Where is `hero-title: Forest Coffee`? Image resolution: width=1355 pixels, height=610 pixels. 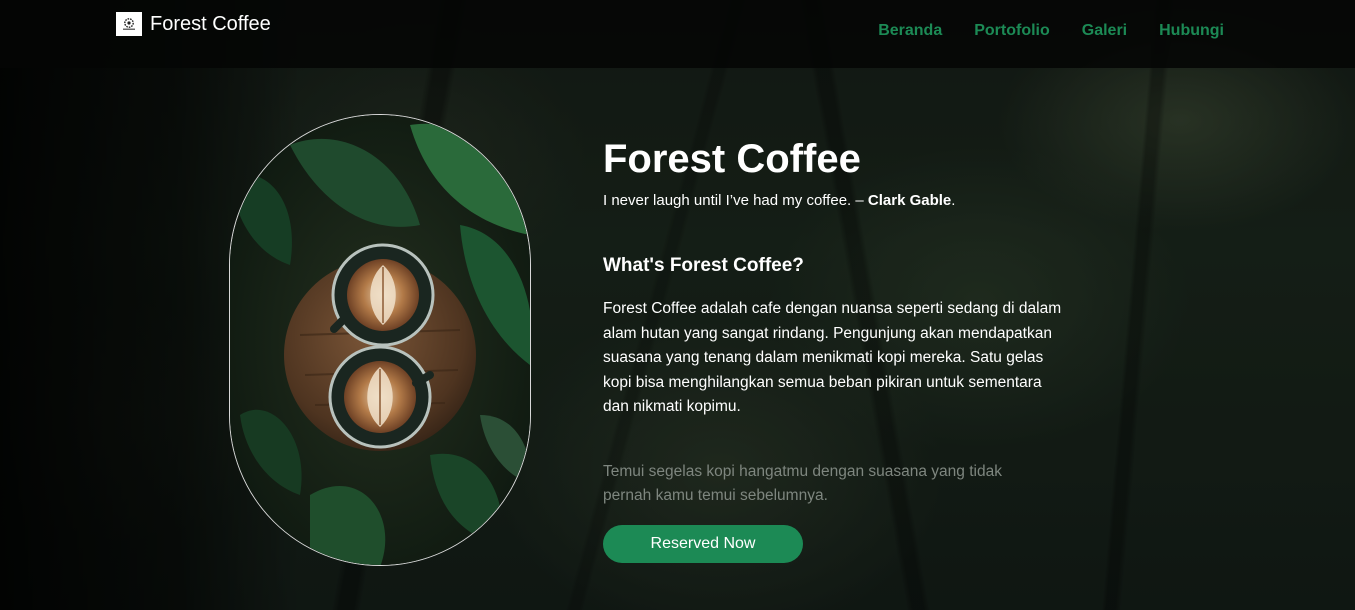
hero-title: Forest Coffee is located at coordinates (732, 159).